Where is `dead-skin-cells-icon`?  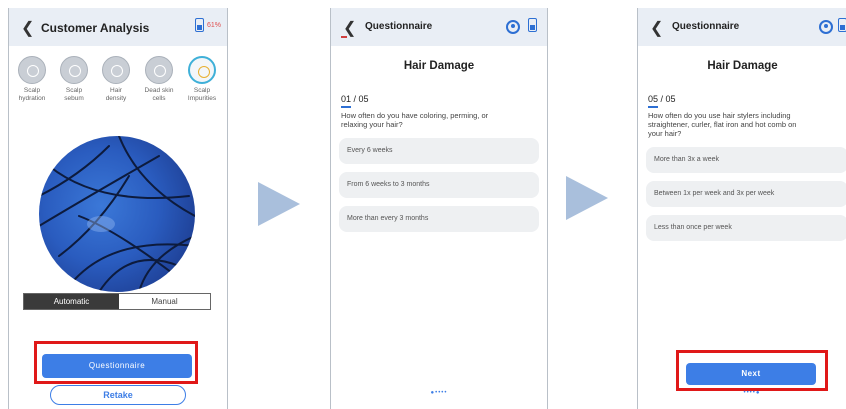 dead-skin-cells-icon is located at coordinates (159, 70).